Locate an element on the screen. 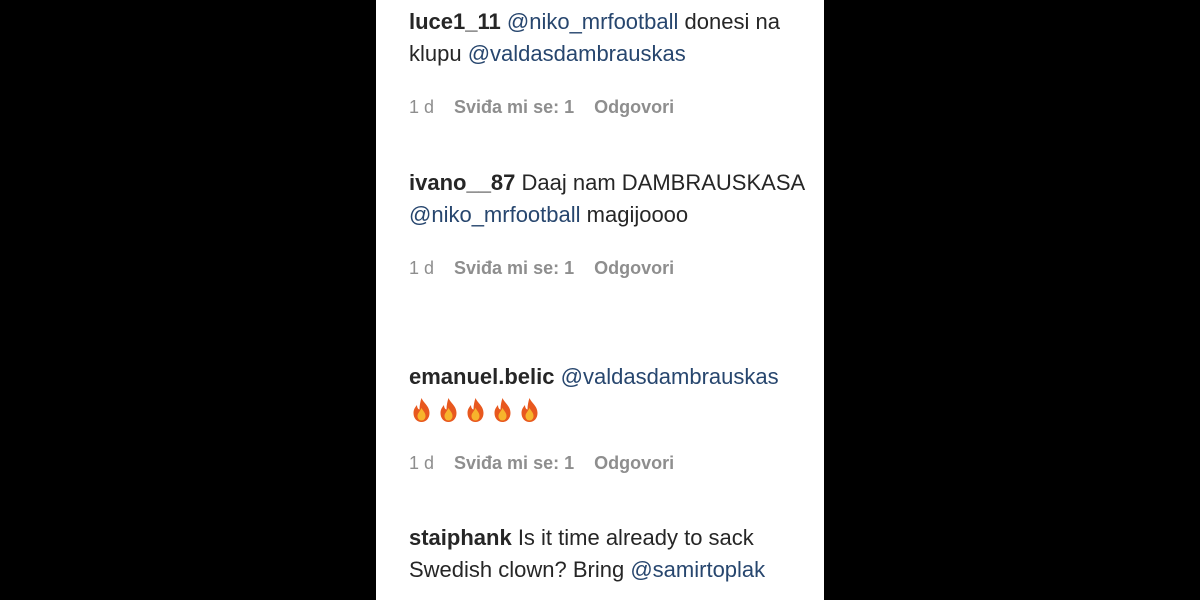 This screenshot has height=600, width=1200. comment-username: emanuel.belic is located at coordinates (482, 376).